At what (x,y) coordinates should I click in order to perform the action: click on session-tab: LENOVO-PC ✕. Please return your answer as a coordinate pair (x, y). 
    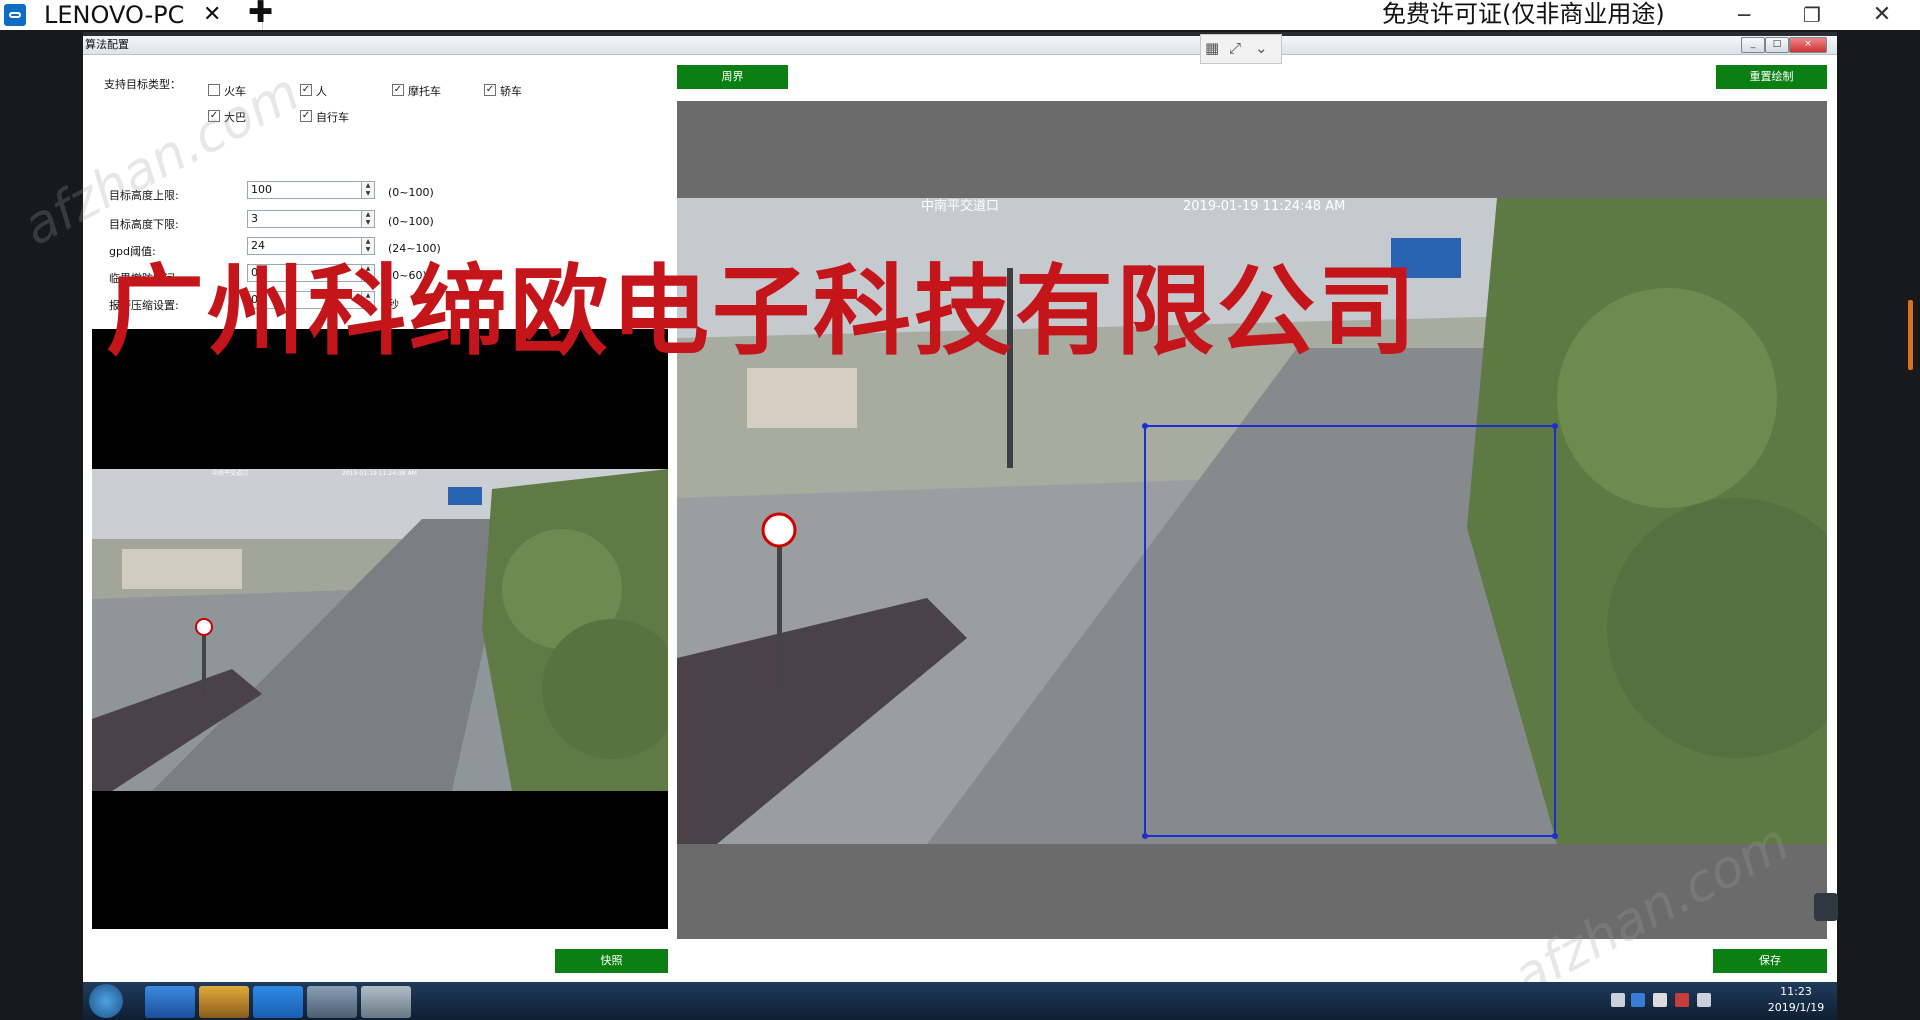
    Looking at the image, I should click on (131, 15).